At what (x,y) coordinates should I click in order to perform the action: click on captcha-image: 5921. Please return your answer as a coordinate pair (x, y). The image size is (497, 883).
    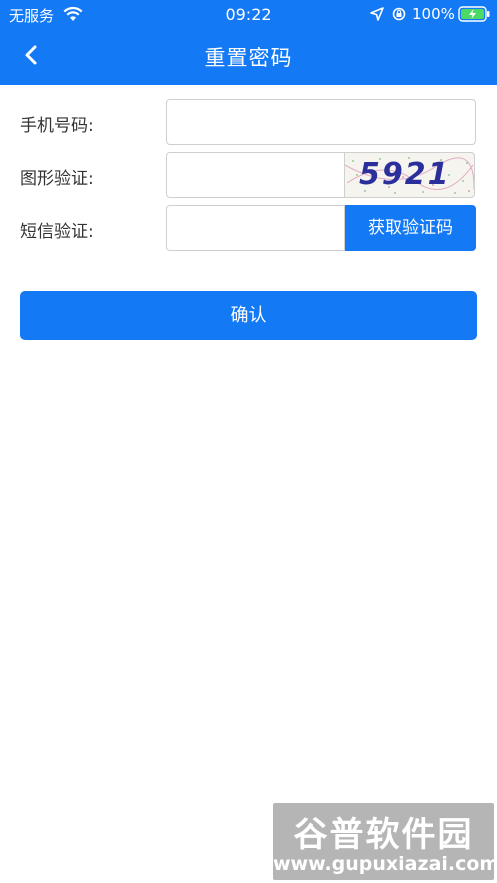
    Looking at the image, I should click on (410, 175).